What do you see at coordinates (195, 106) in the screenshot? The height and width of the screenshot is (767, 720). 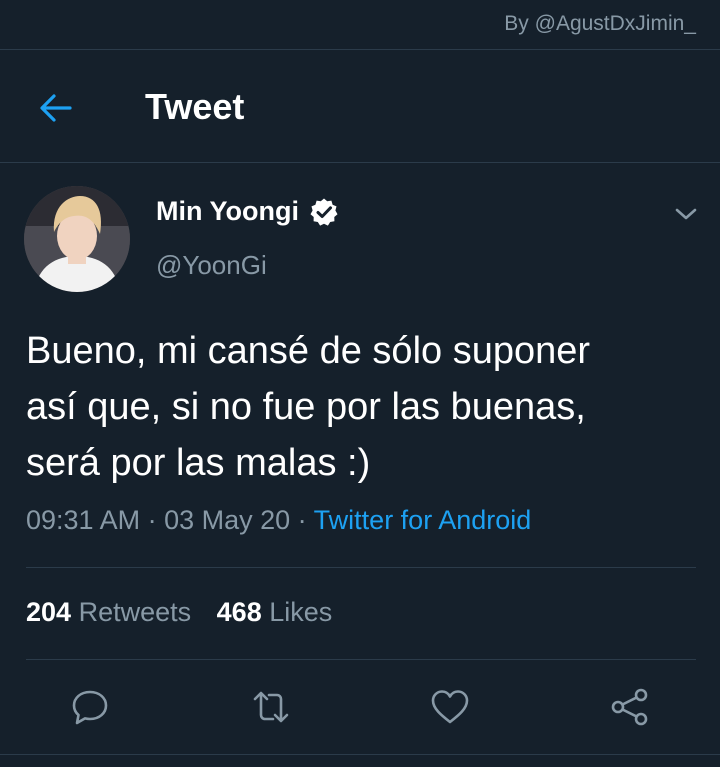 I see `page-title: Tweet` at bounding box center [195, 106].